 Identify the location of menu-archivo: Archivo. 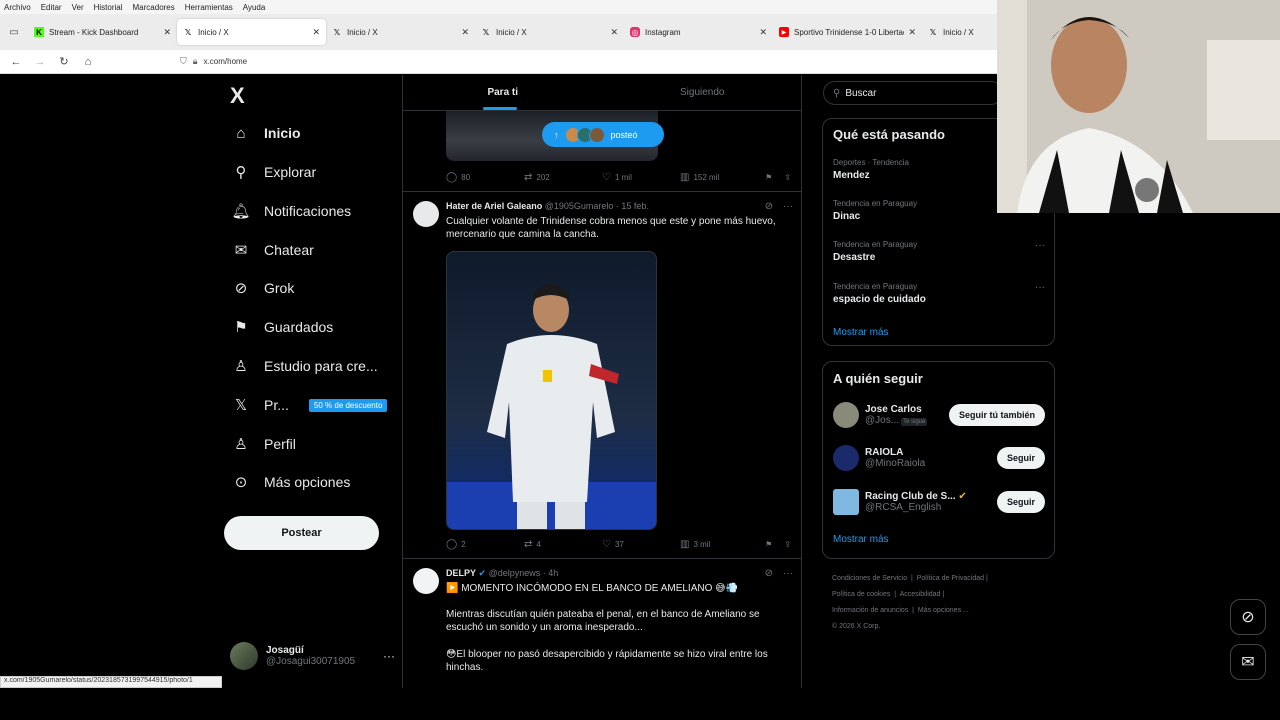
(17, 7).